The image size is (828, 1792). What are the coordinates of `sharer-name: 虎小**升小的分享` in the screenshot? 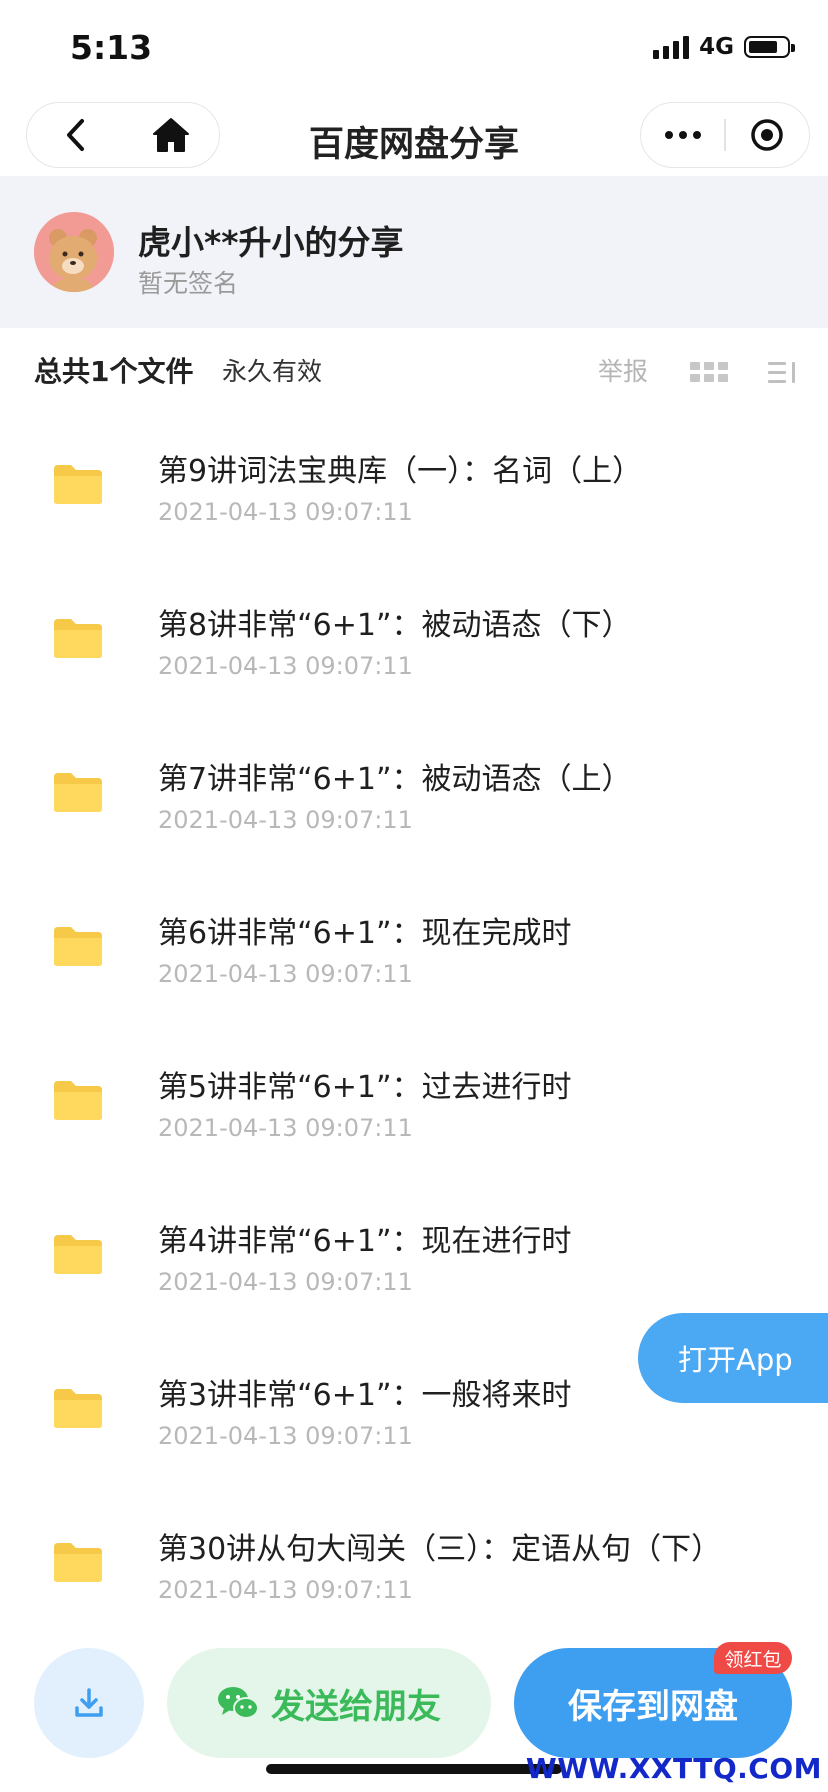 It's located at (271, 242).